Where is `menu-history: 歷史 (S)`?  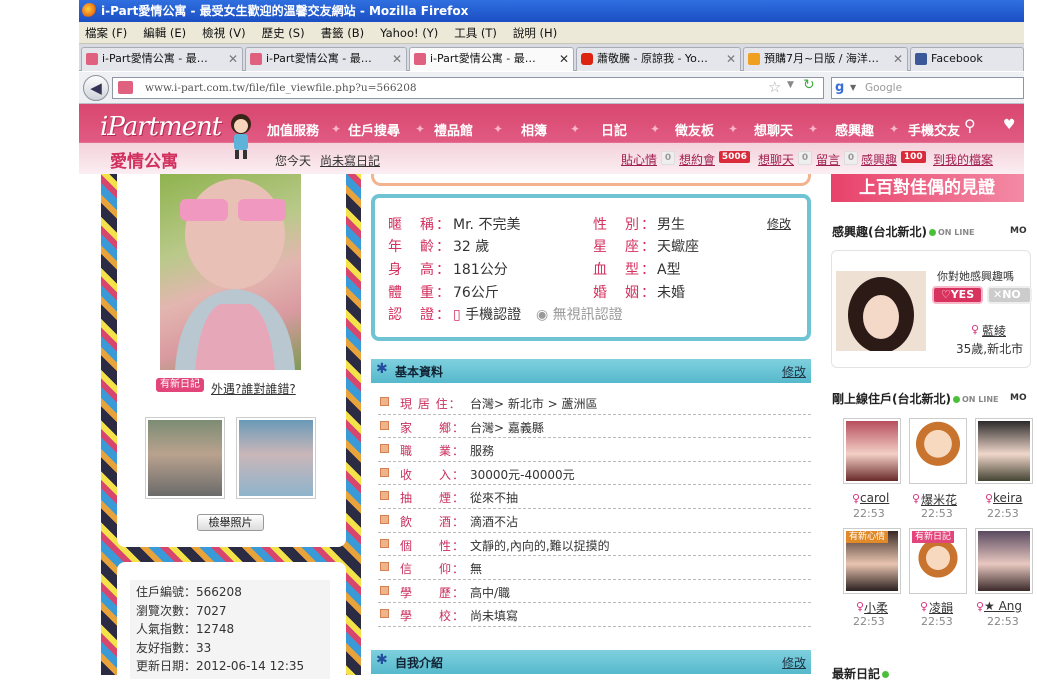
menu-history: 歷史 (S) is located at coordinates (285, 33).